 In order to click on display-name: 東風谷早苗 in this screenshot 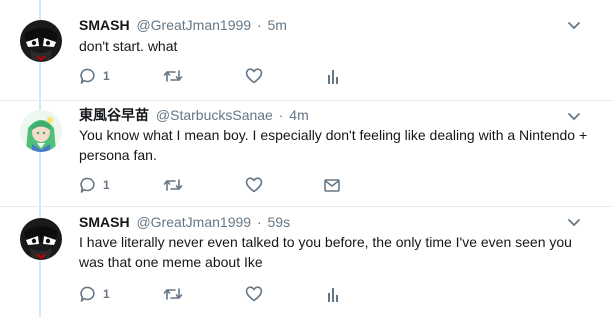, I will do `click(114, 115)`.